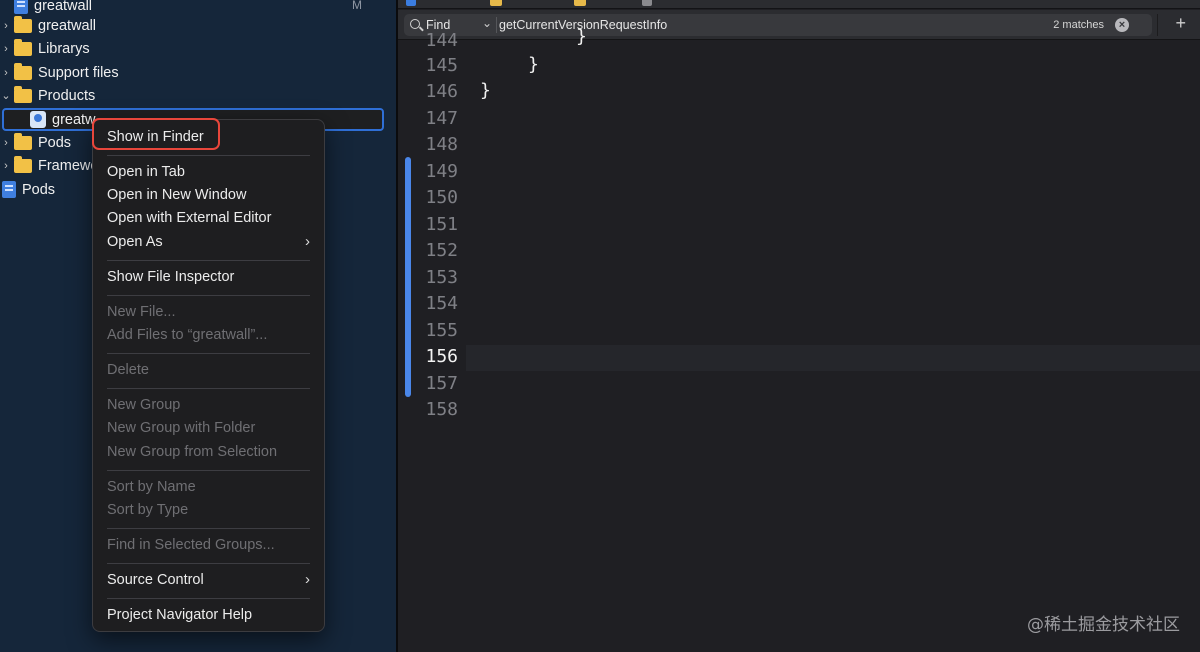 The height and width of the screenshot is (652, 1200). I want to click on nav-item-label: greatw, so click(74, 119).